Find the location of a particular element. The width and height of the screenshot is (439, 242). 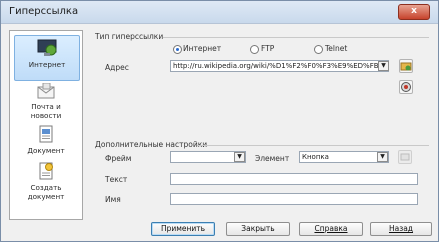

radio-telnet is located at coordinates (318, 49).